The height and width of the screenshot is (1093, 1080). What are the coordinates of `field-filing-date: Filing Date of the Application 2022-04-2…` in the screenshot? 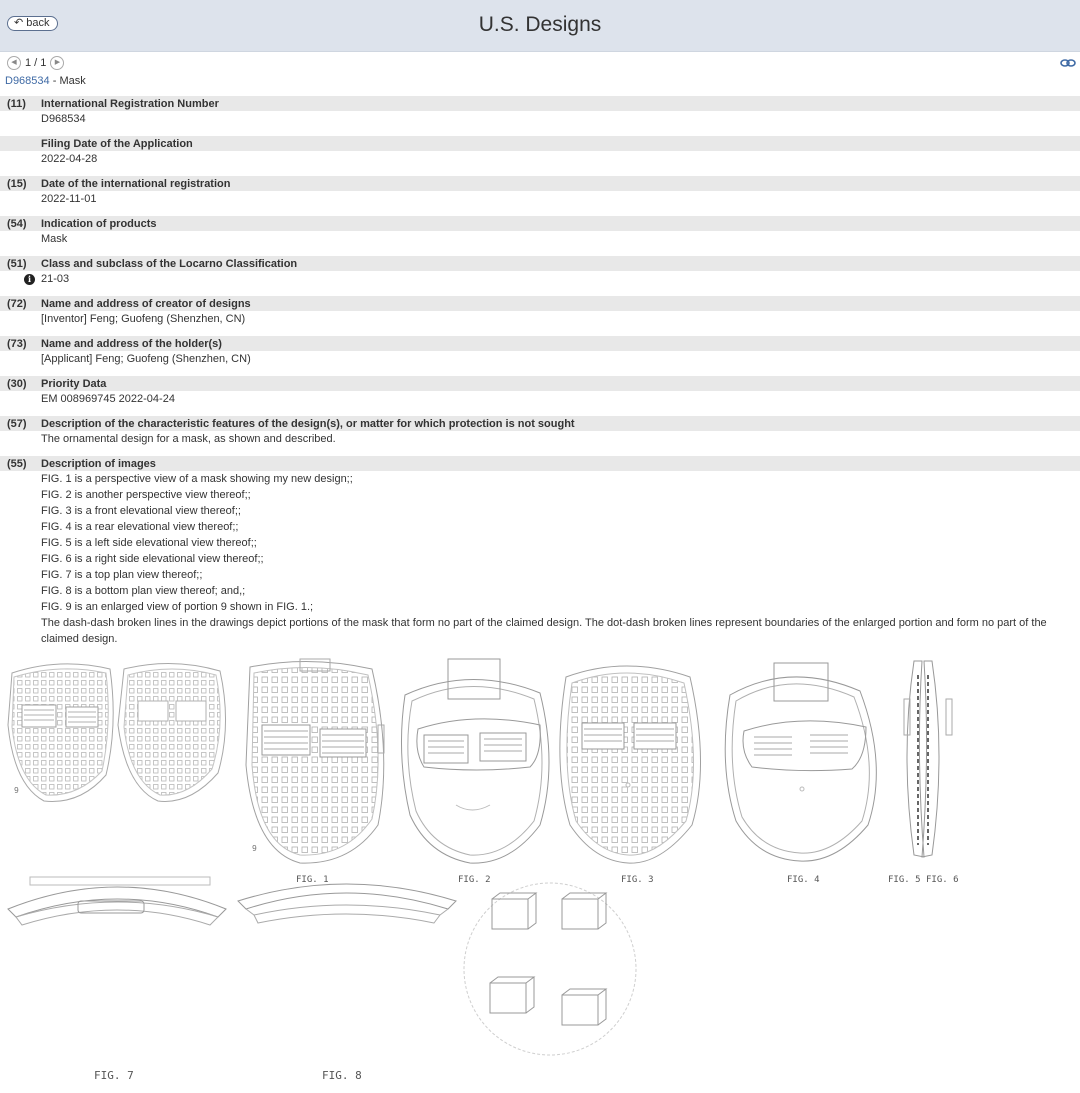 It's located at (540, 156).